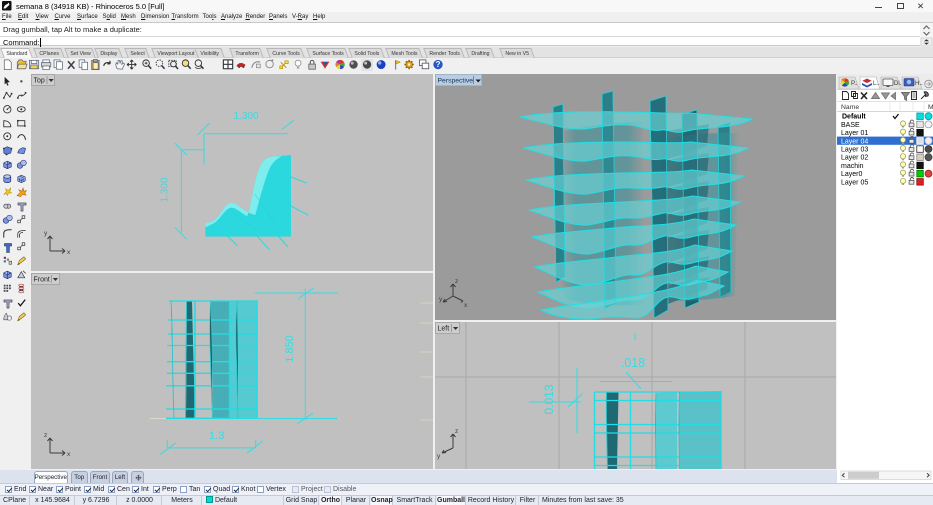 This screenshot has width=933, height=505. What do you see at coordinates (42, 280) in the screenshot?
I see `svg-text: Front` at bounding box center [42, 280].